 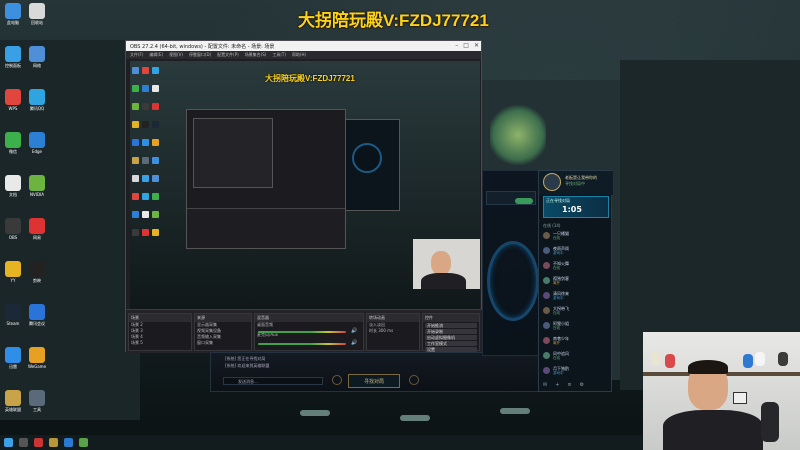 I want to click on gear-icon: ⚙, so click(x=582, y=385).